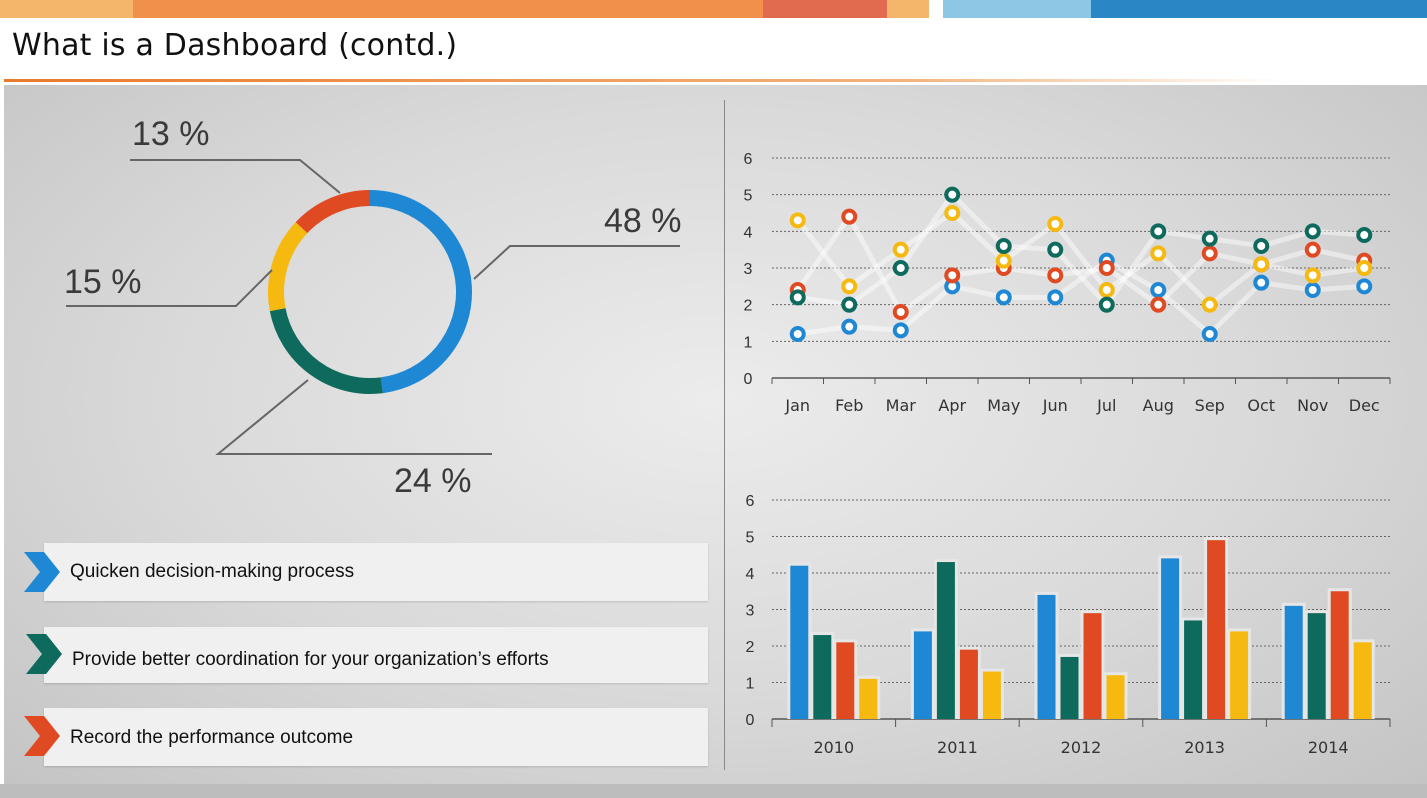 The width and height of the screenshot is (1427, 798). Describe the element at coordinates (1055, 405) in the screenshot. I see `x-tick-label: Jun` at that location.